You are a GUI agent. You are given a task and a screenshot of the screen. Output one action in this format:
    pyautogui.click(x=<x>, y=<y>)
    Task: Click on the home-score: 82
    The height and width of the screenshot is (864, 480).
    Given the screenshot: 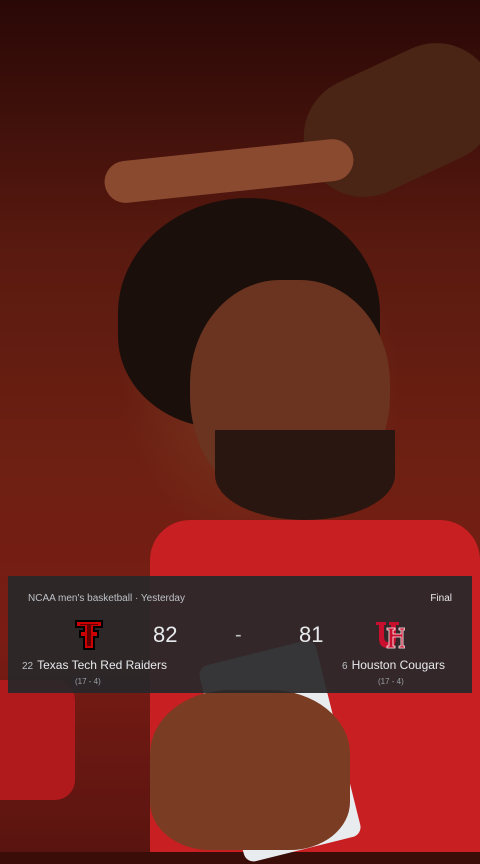 What is the action you would take?
    pyautogui.click(x=165, y=634)
    